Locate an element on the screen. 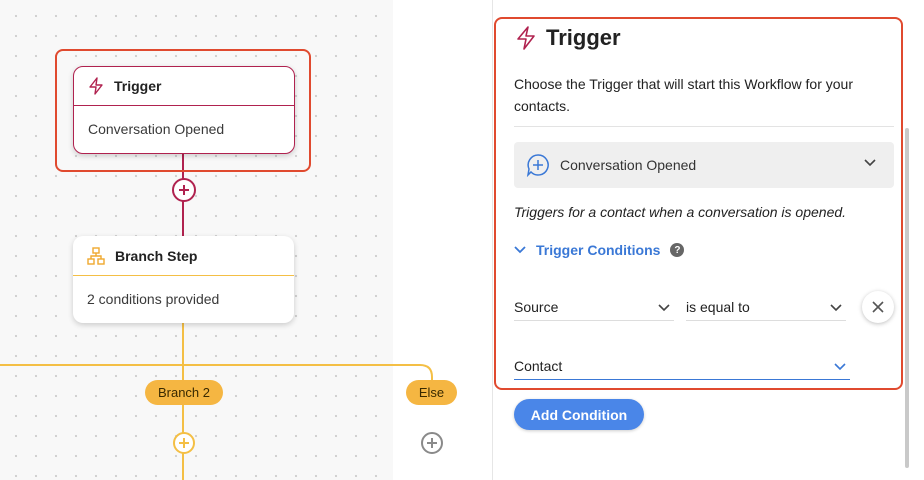 The height and width of the screenshot is (480, 924). condition-value: Contact is located at coordinates (538, 366).